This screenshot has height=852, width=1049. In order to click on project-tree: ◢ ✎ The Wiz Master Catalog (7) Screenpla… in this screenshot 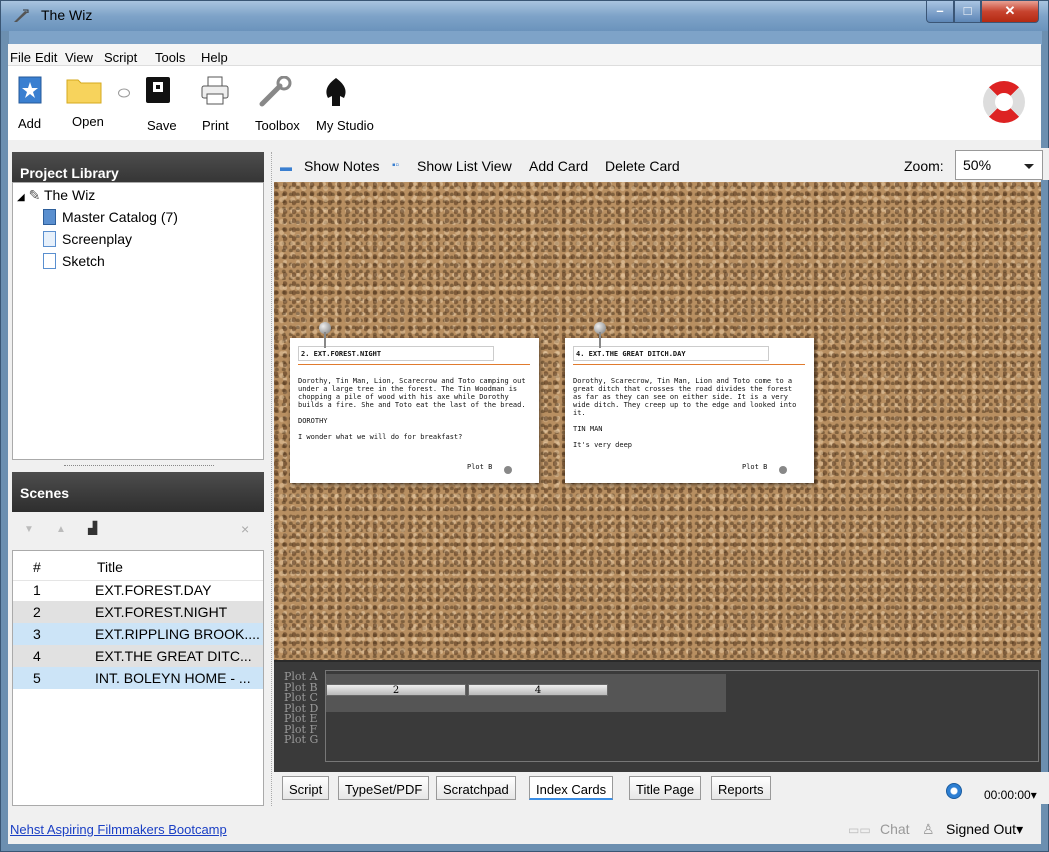, I will do `click(138, 321)`.